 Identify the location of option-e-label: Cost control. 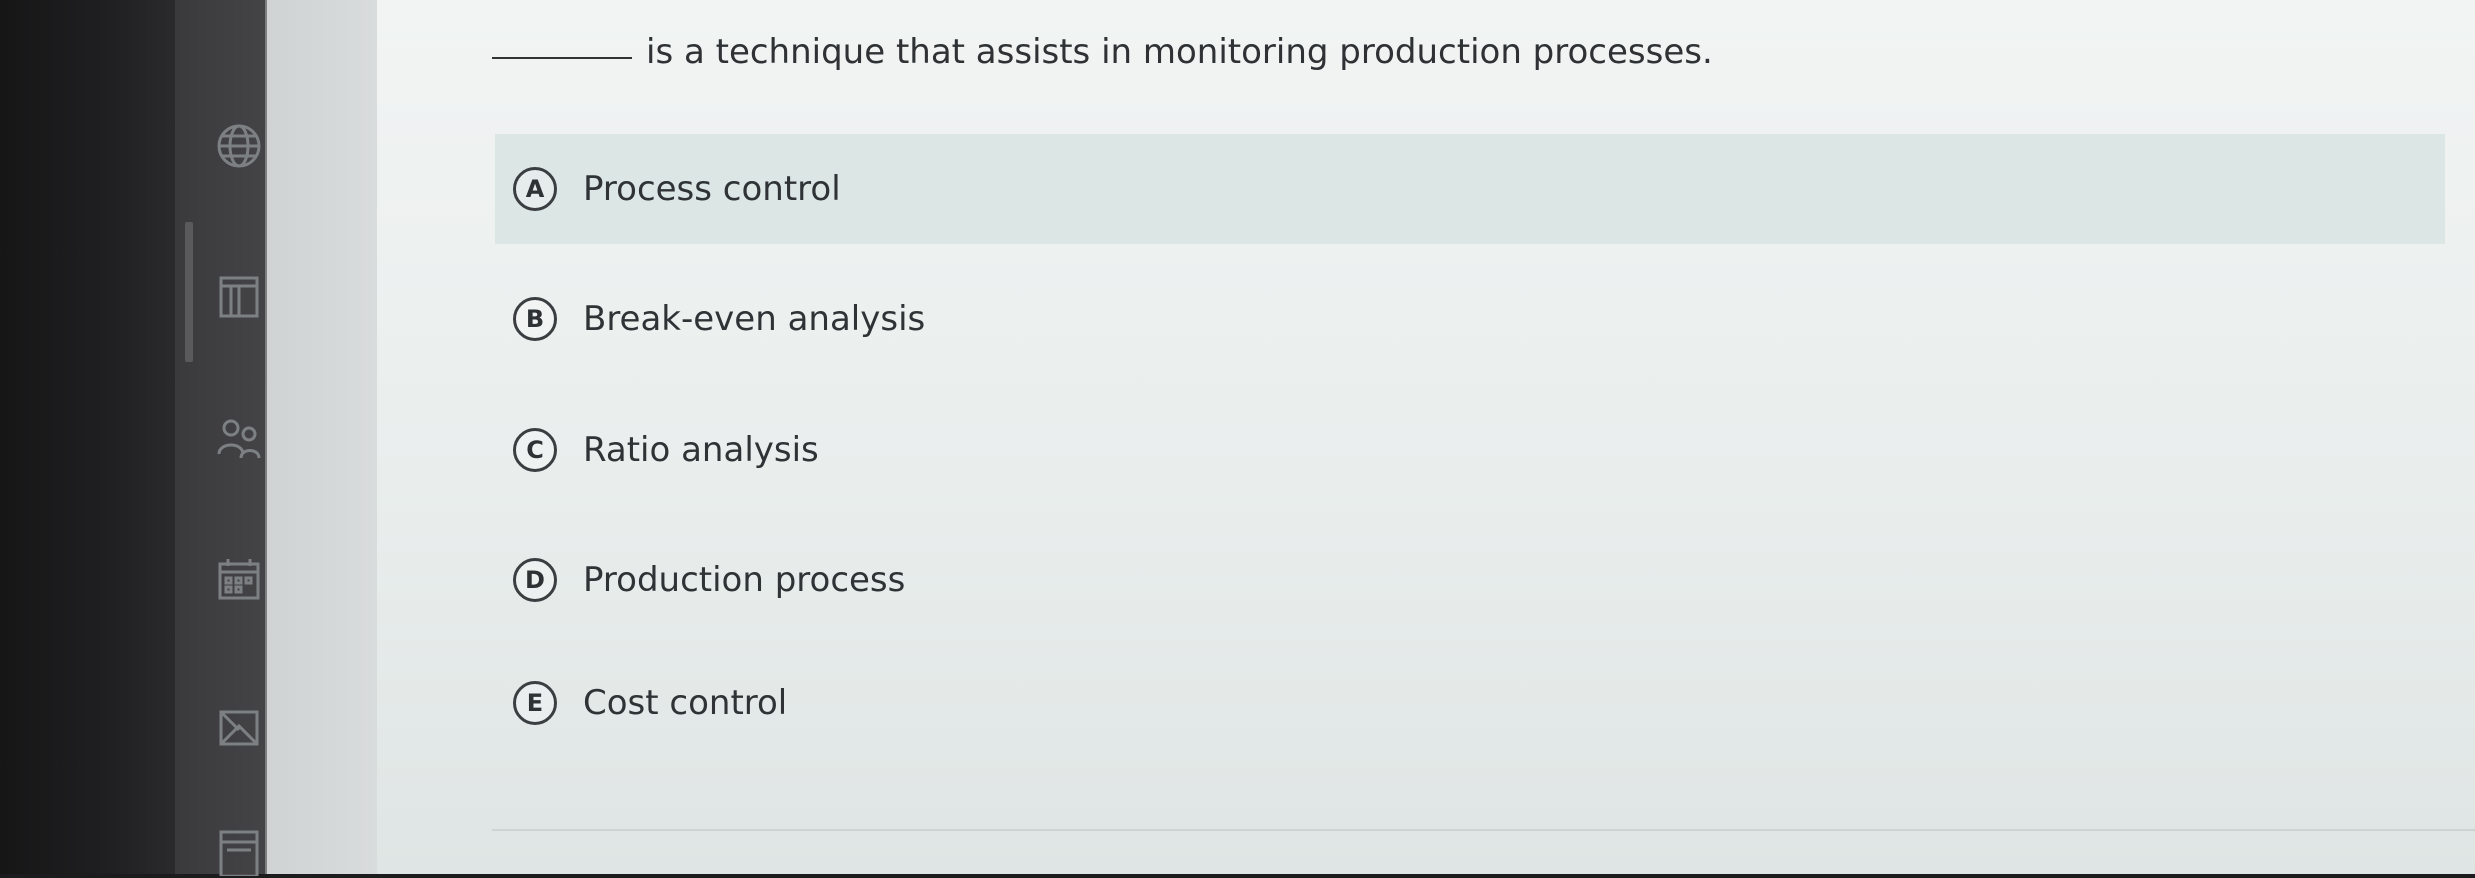
(685, 703).